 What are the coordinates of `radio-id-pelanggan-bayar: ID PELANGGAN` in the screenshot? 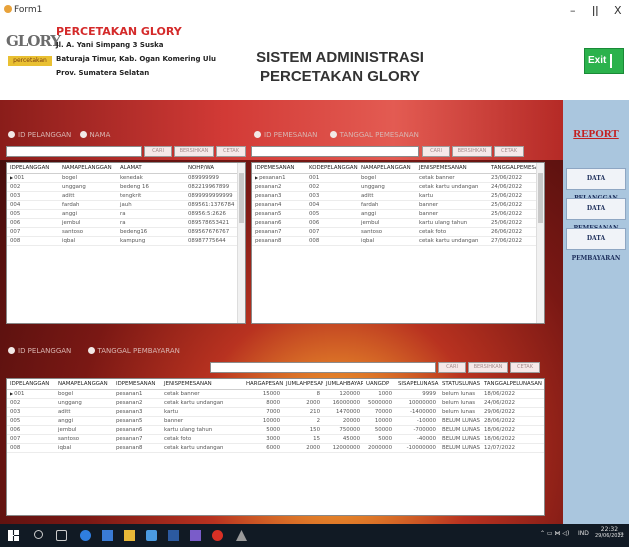 It's located at (39, 351).